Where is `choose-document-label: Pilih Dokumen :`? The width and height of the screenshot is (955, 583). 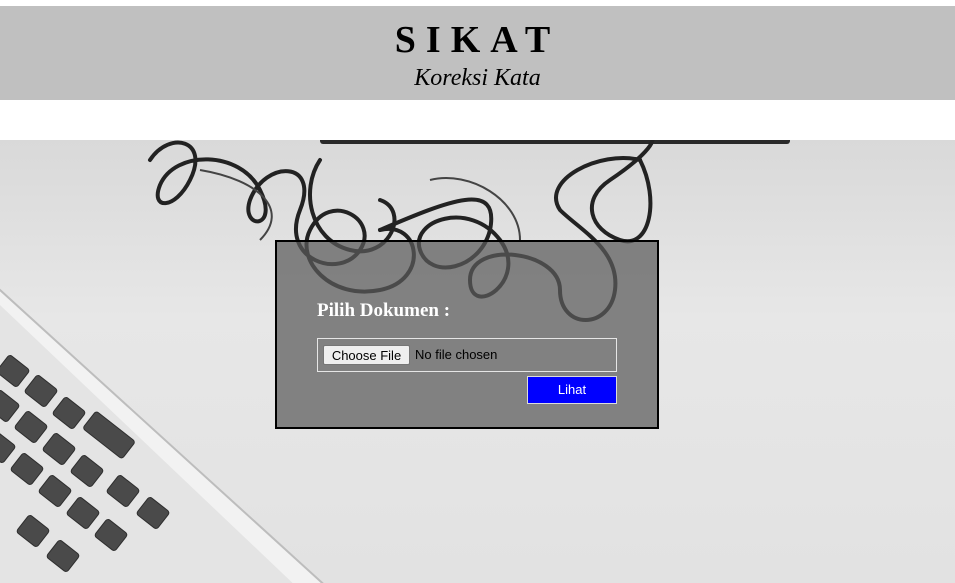 choose-document-label: Pilih Dokumen : is located at coordinates (384, 310).